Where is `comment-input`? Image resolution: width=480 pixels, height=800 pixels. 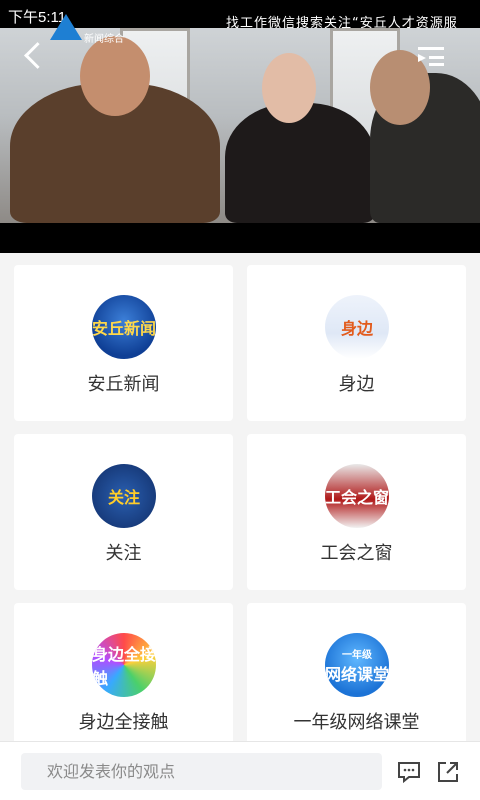
comment-input is located at coordinates (201, 771).